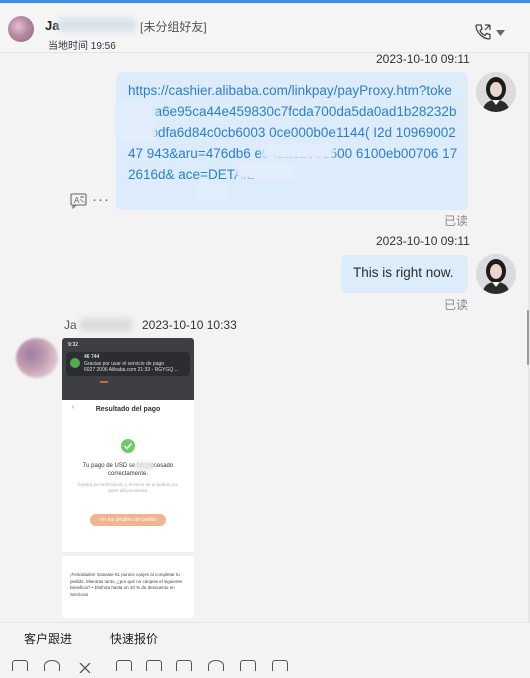 This screenshot has height=678, width=530. Describe the element at coordinates (134, 638) in the screenshot. I see `tab-quick-quote: 快速报价` at that location.